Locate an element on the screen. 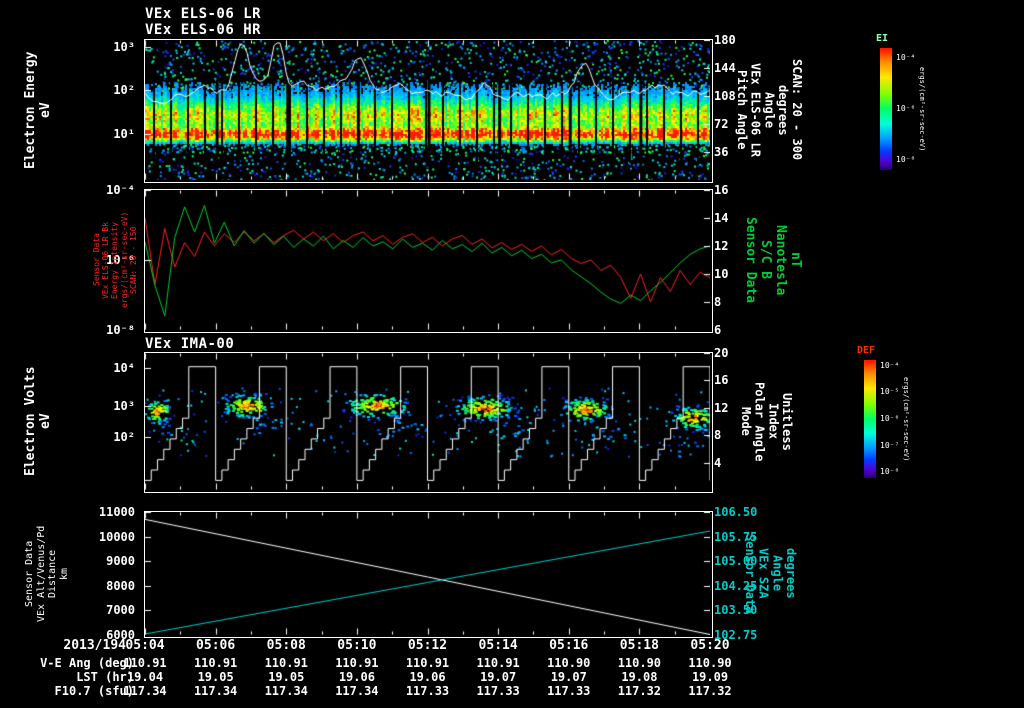 The height and width of the screenshot is (708, 1024). bottom-row-value: 117.34 is located at coordinates (286, 691).